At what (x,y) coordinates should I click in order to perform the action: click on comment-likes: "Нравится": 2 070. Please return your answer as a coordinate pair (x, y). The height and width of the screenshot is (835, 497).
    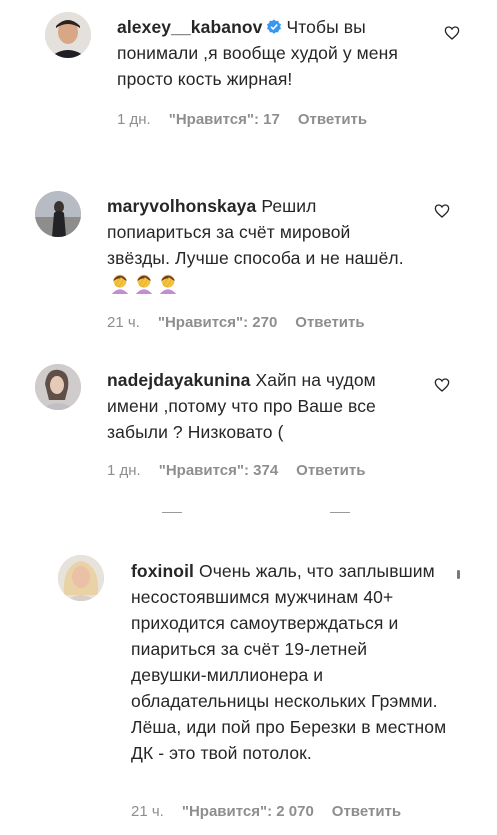
    Looking at the image, I should click on (248, 811).